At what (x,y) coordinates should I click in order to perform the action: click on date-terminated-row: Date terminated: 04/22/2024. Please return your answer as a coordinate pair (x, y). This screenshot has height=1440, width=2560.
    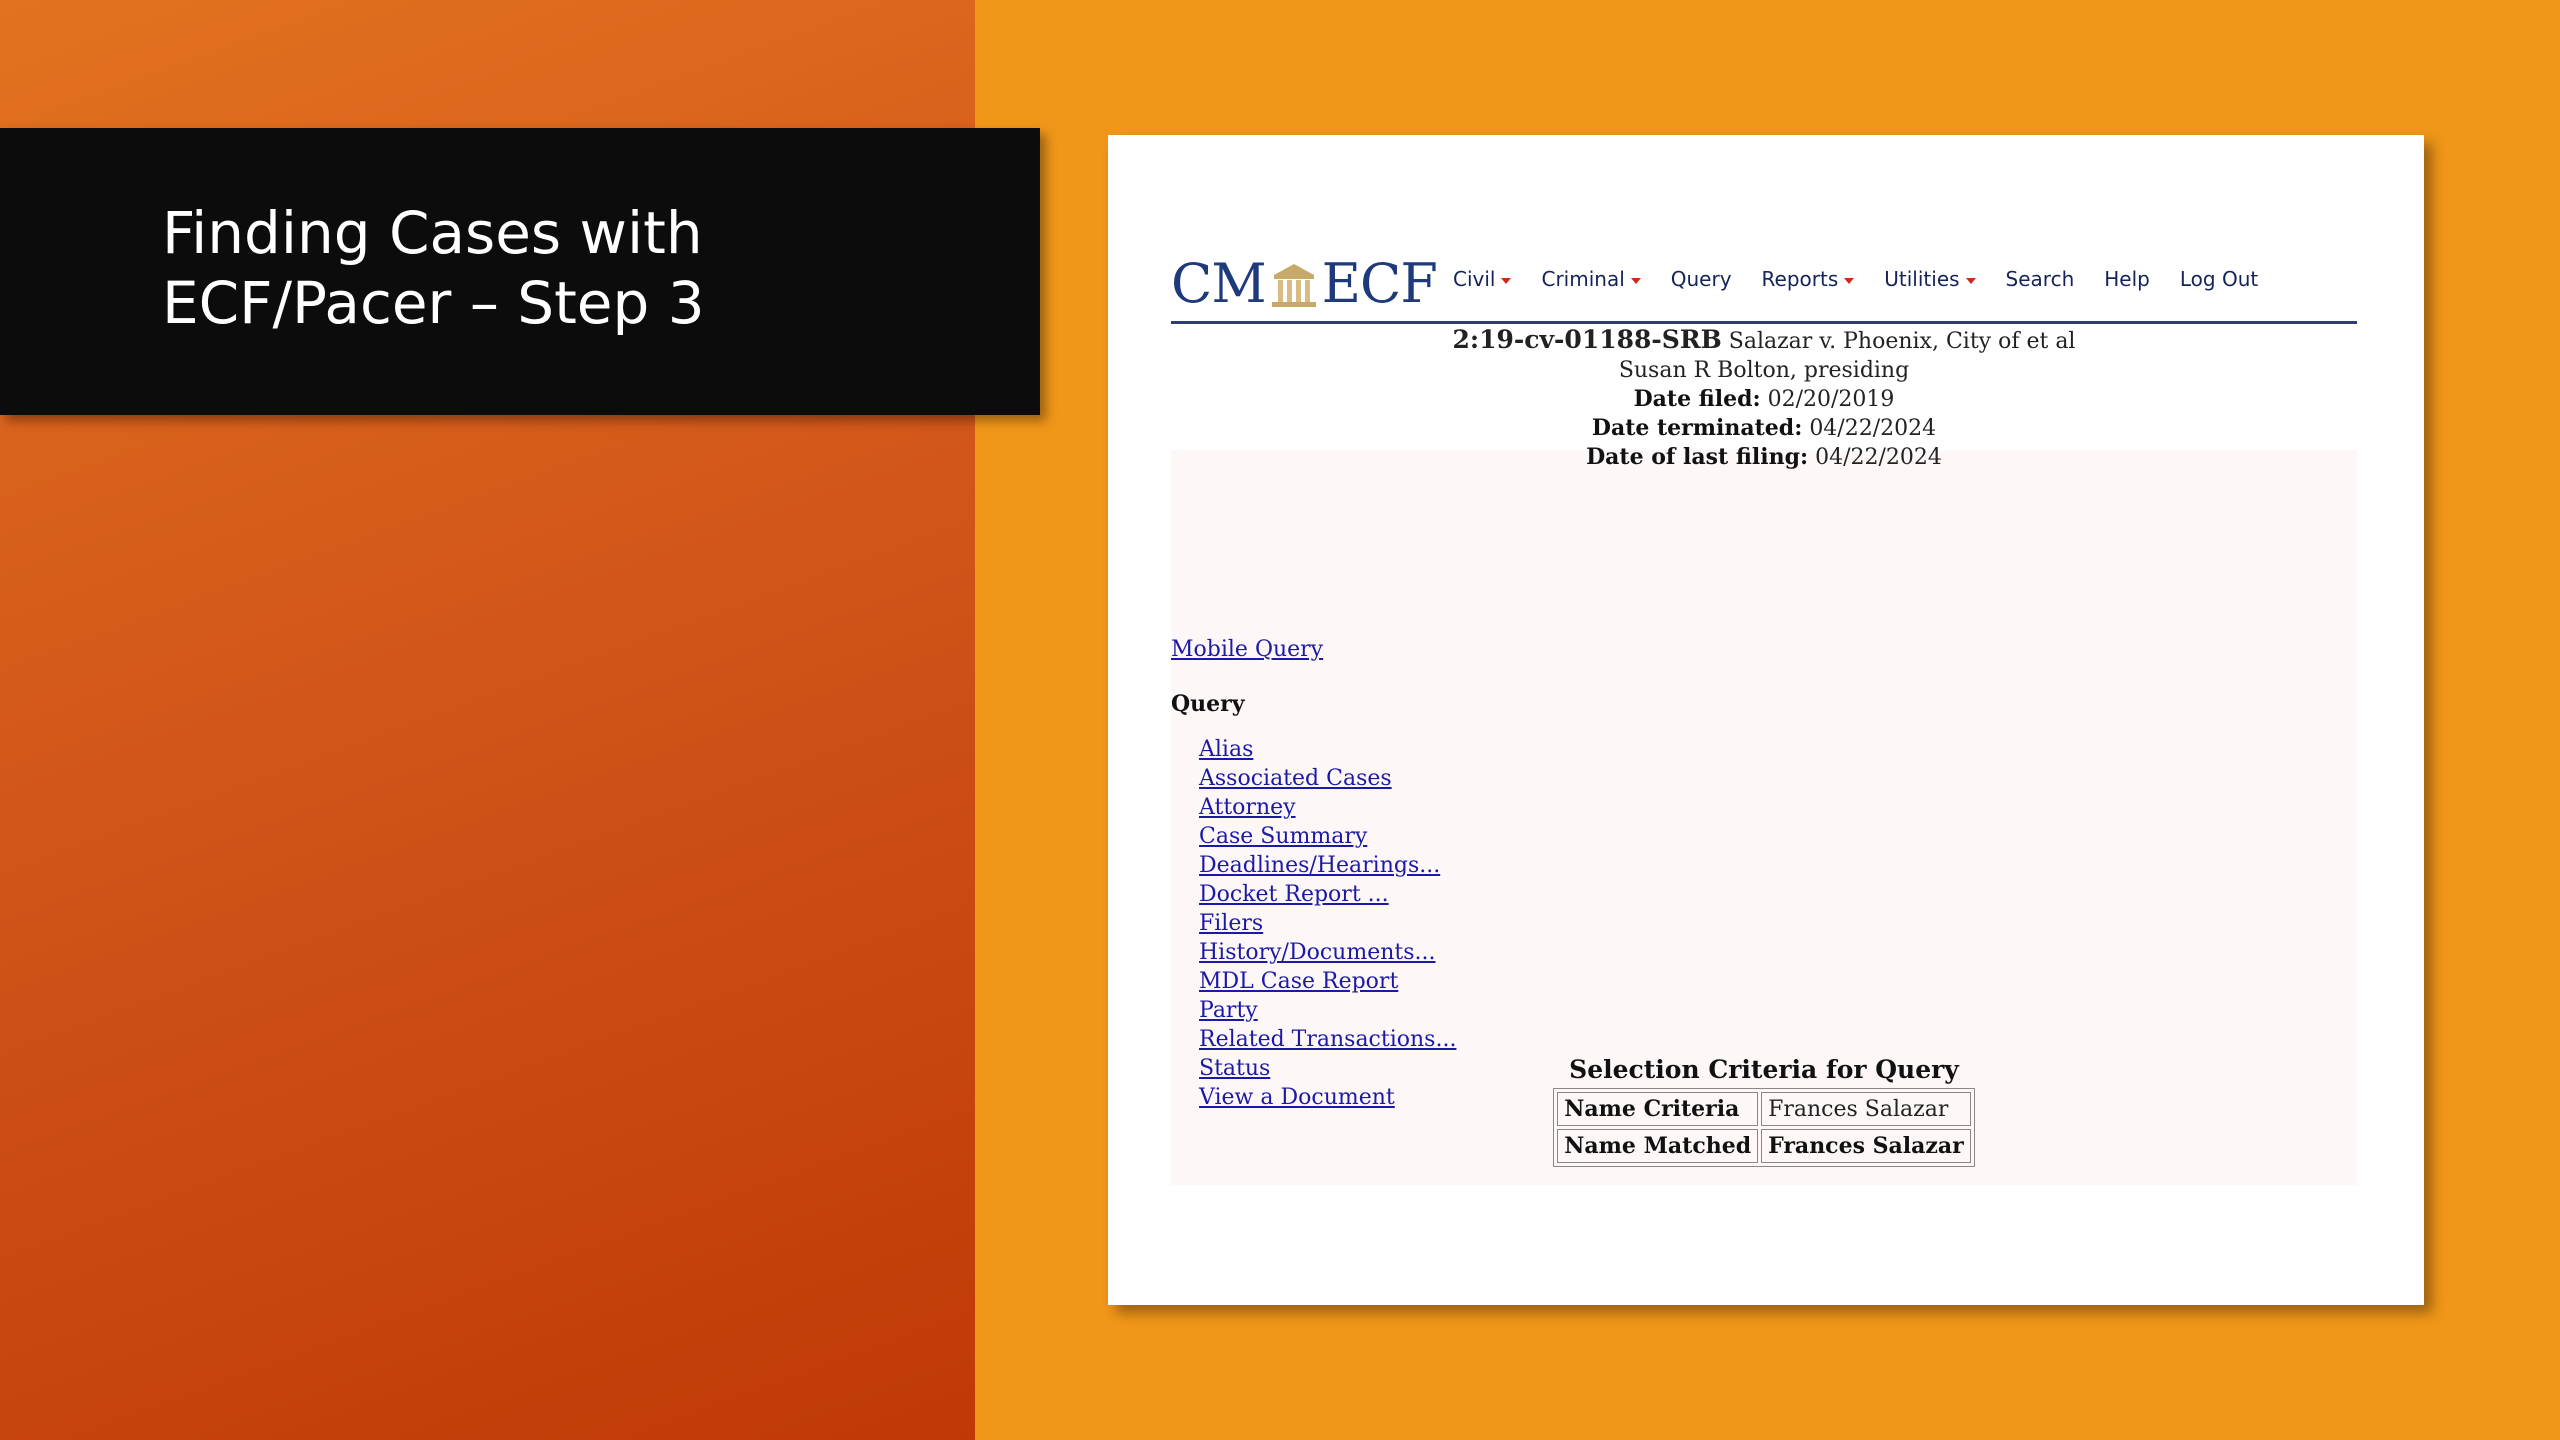
    Looking at the image, I should click on (1764, 428).